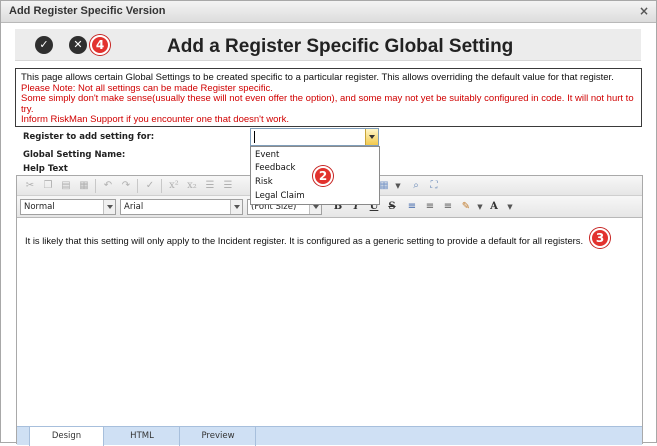 The image size is (657, 446). What do you see at coordinates (68, 207) in the screenshot?
I see `paragraph-style-select: Normal` at bounding box center [68, 207].